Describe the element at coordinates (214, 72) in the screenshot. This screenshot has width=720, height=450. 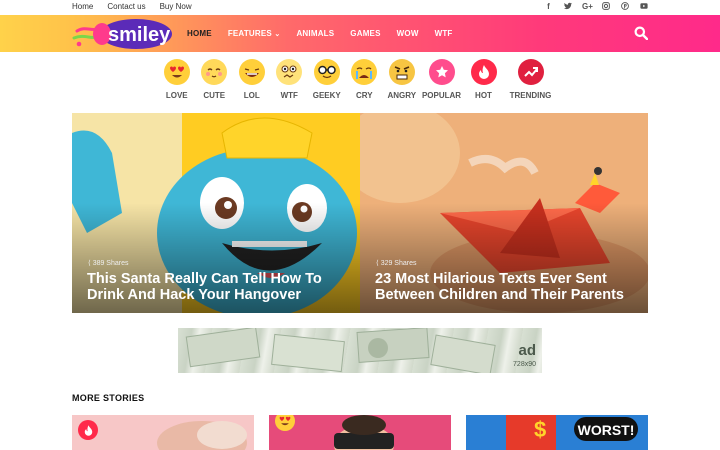
I see `blush-face-icon` at that location.